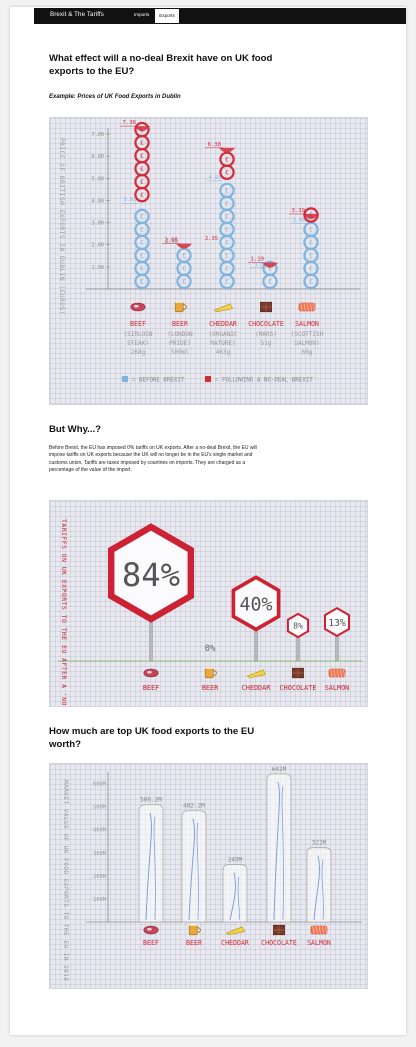 This screenshot has width=416, height=1047. I want to click on y-tick-label: 100M, so click(100, 900).